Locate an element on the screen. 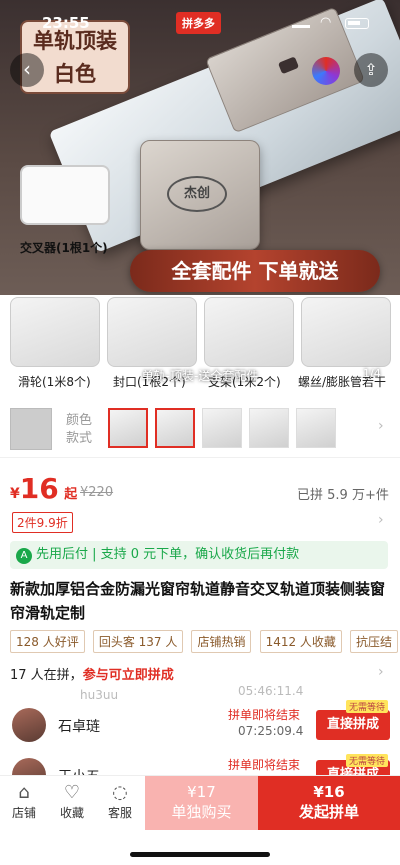  tag-pill: 抗压结 is located at coordinates (374, 641).